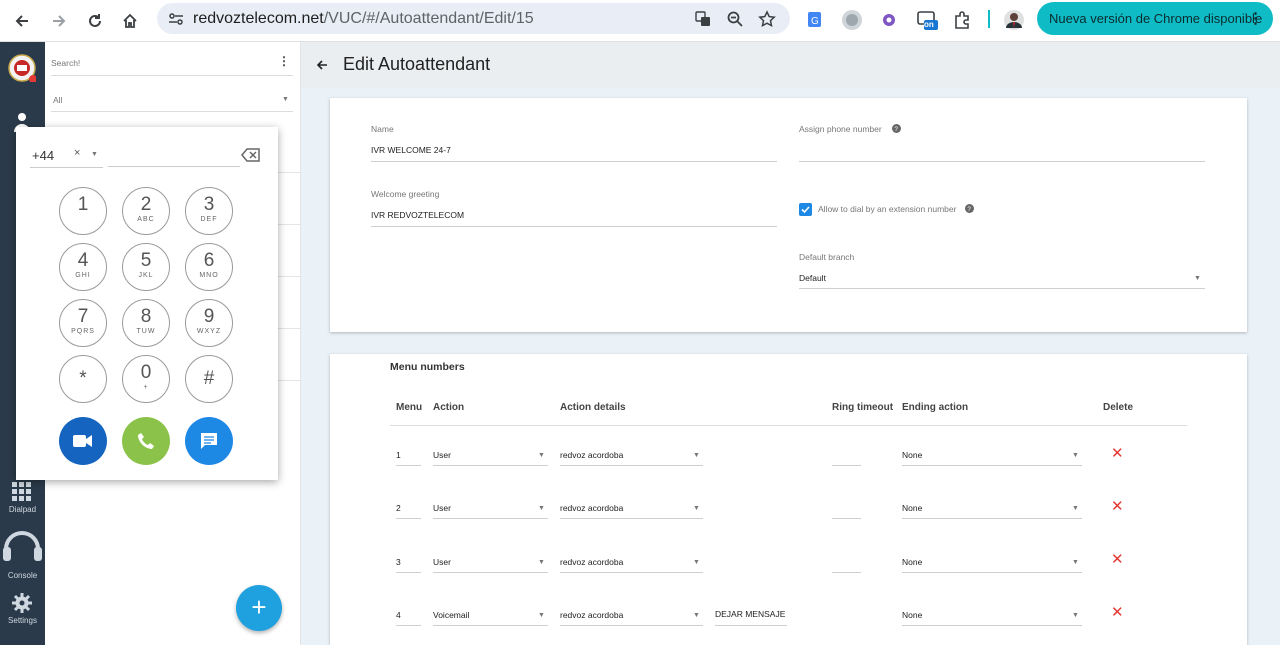 Image resolution: width=1280 pixels, height=645 pixels. What do you see at coordinates (411, 150) in the screenshot?
I see `name-input: IVR WELCOME 24-7` at bounding box center [411, 150].